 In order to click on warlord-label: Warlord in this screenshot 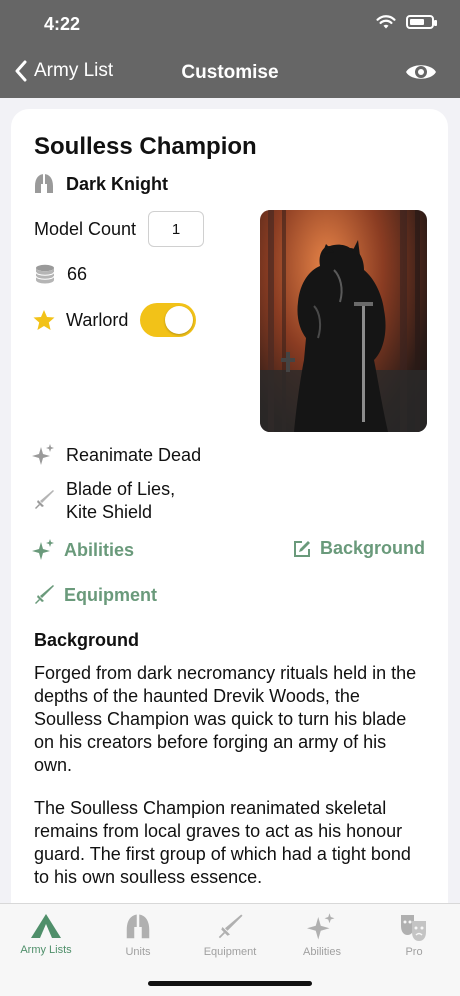, I will do `click(97, 319)`.